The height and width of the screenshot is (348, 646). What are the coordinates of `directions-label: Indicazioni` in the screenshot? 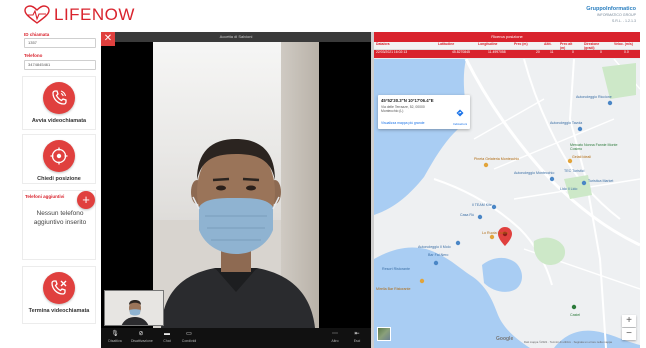 It's located at (460, 124).